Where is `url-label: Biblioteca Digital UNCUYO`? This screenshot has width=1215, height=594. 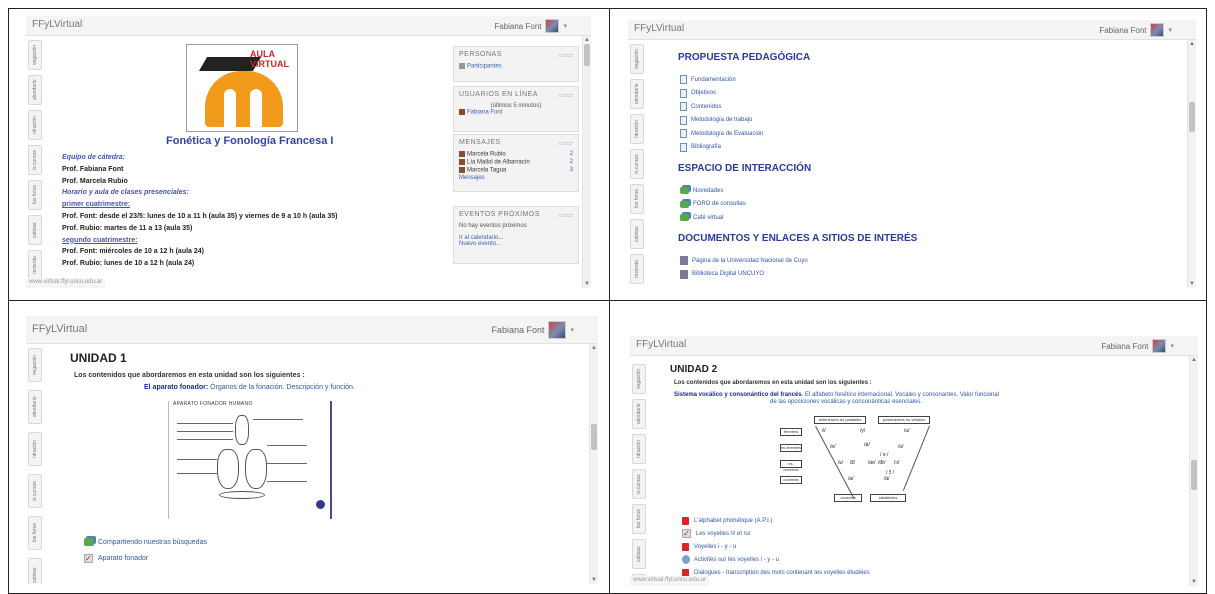 url-label: Biblioteca Digital UNCUYO is located at coordinates (728, 274).